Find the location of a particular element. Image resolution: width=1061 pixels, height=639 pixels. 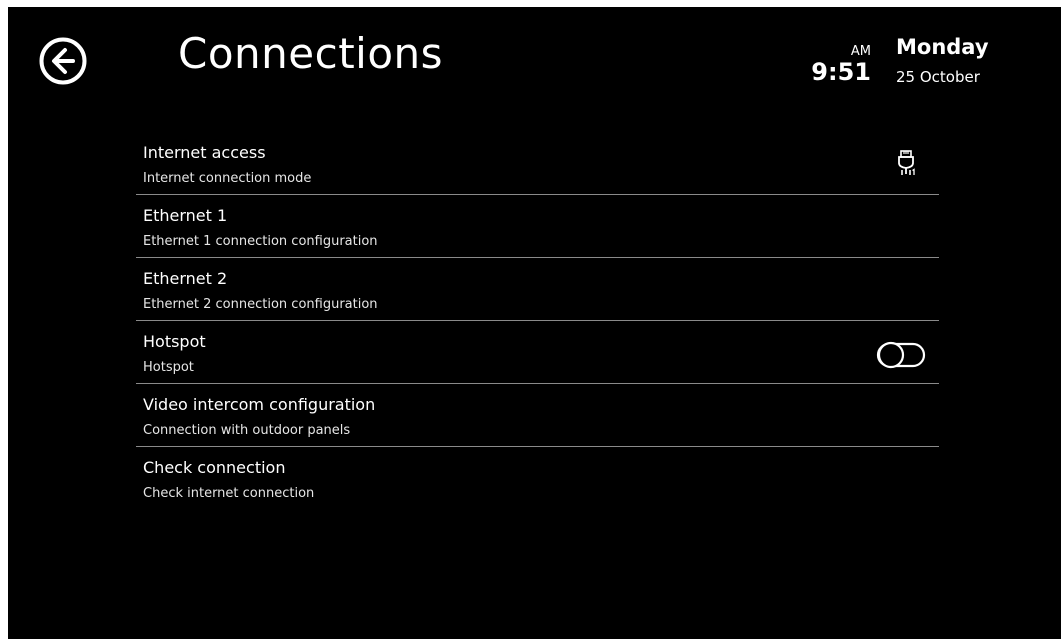

item-title: Ethernet 2 is located at coordinates (185, 278).